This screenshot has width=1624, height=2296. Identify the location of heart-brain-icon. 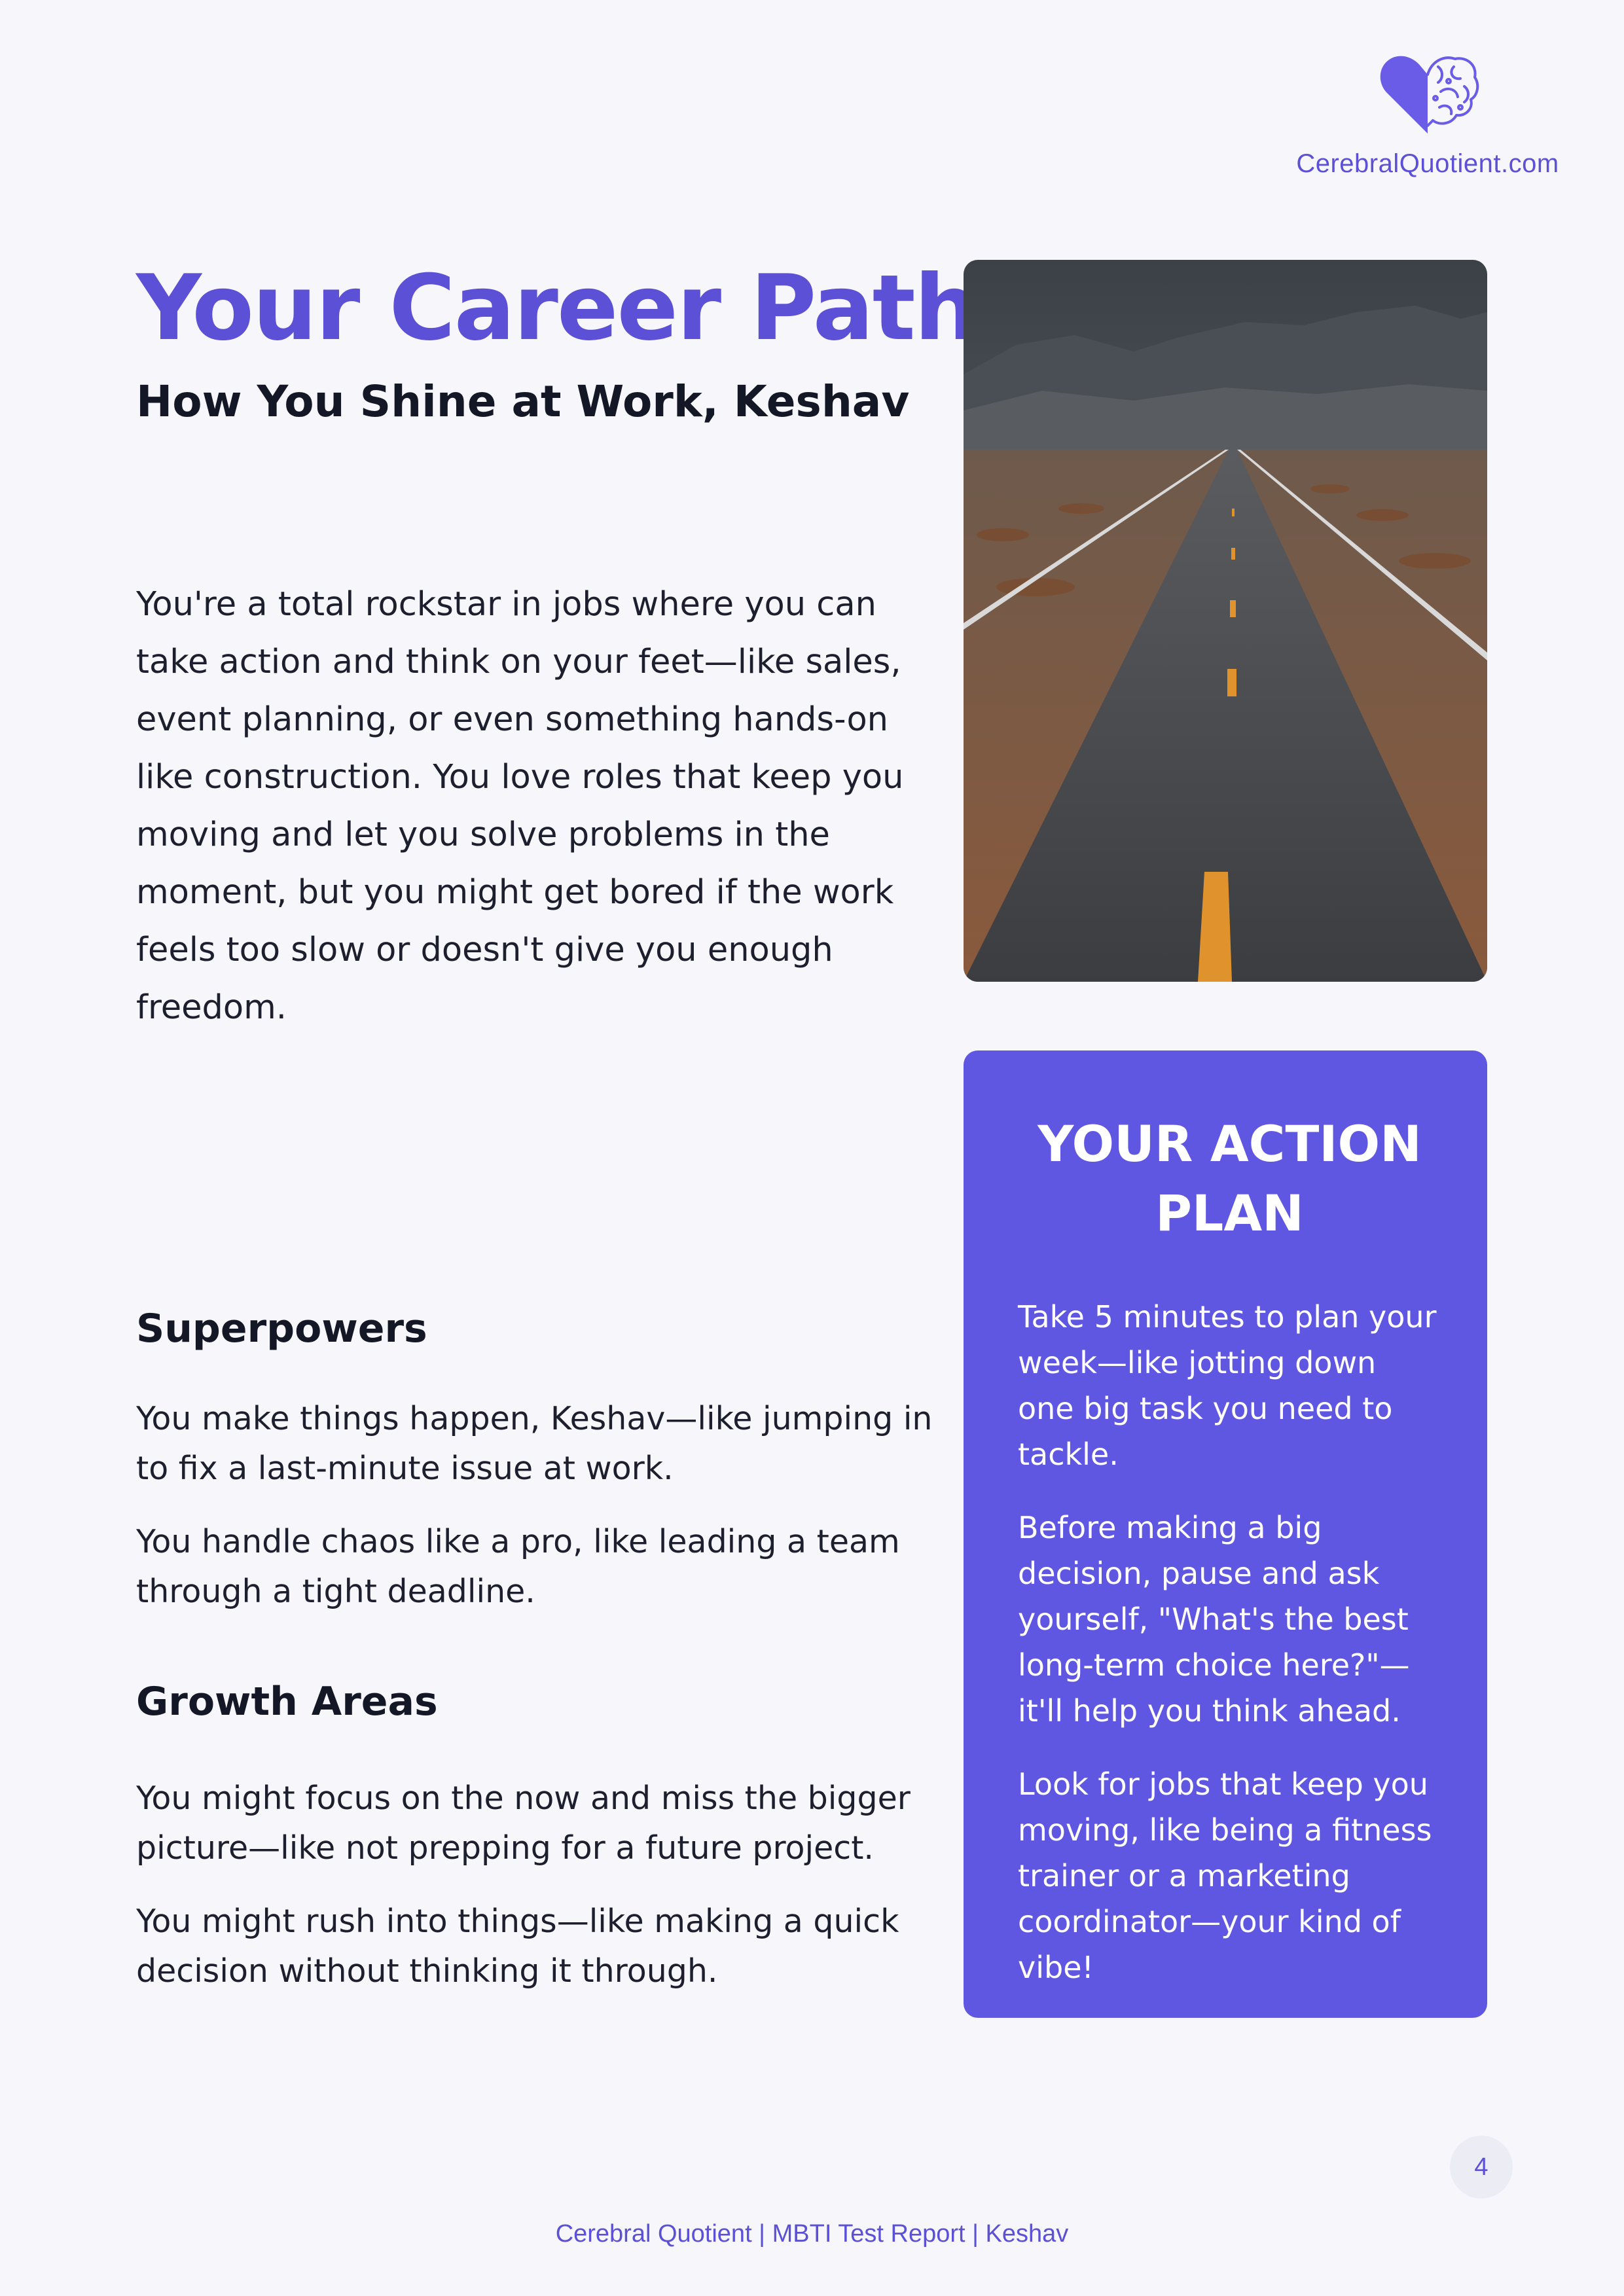
(1430, 95).